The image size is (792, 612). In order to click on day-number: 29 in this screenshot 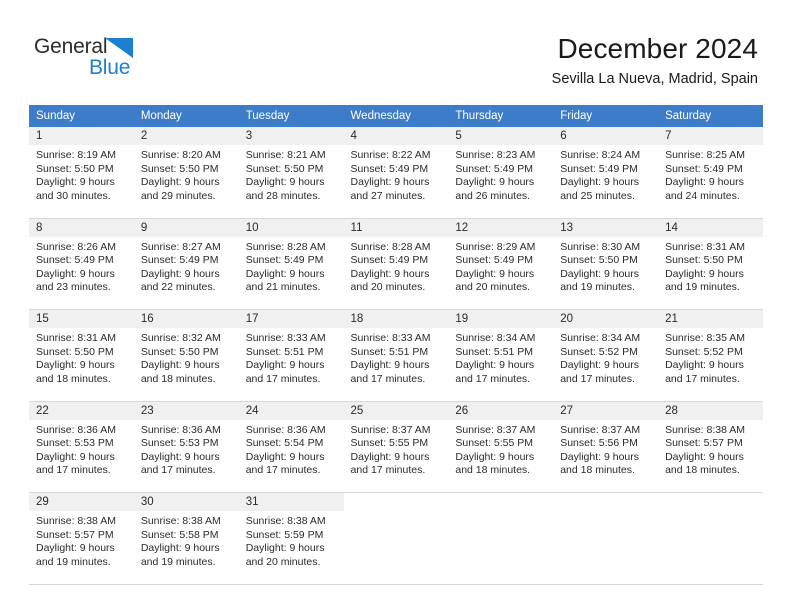, I will do `click(81, 501)`.